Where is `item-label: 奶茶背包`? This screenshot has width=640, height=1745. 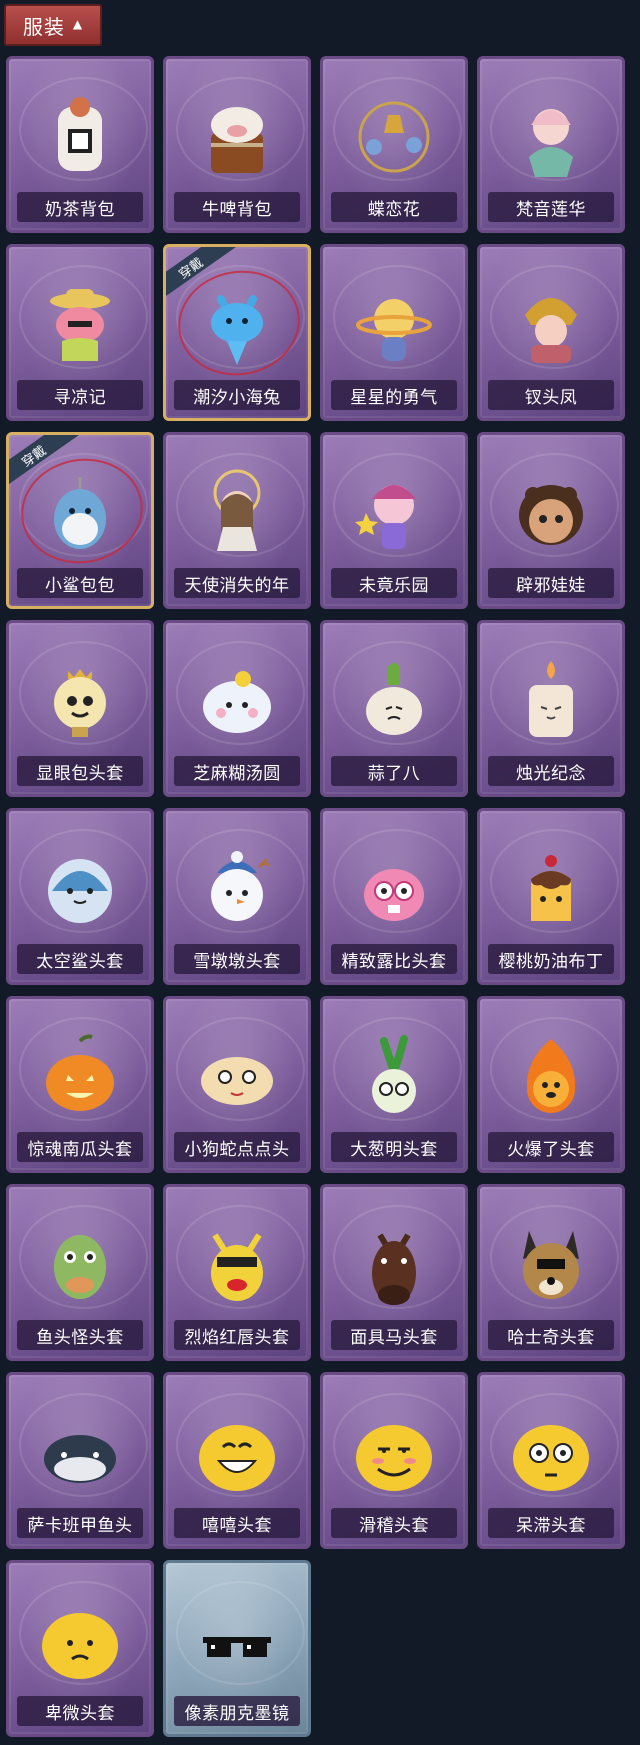
item-label: 奶茶背包 is located at coordinates (80, 209).